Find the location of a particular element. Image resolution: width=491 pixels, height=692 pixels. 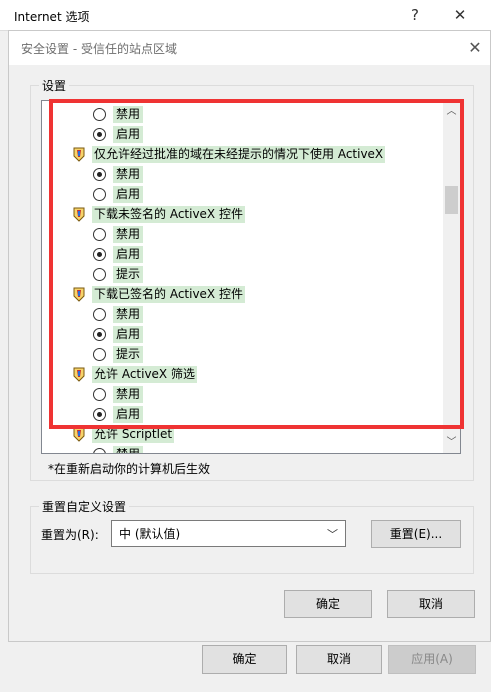

setting-category-label: 允许 ActiveX 筛选 is located at coordinates (144, 374).